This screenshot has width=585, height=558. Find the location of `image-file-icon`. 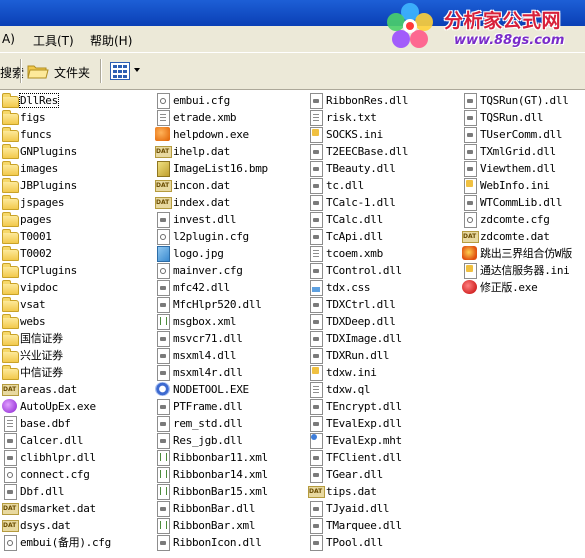

image-file-icon is located at coordinates (163, 254).